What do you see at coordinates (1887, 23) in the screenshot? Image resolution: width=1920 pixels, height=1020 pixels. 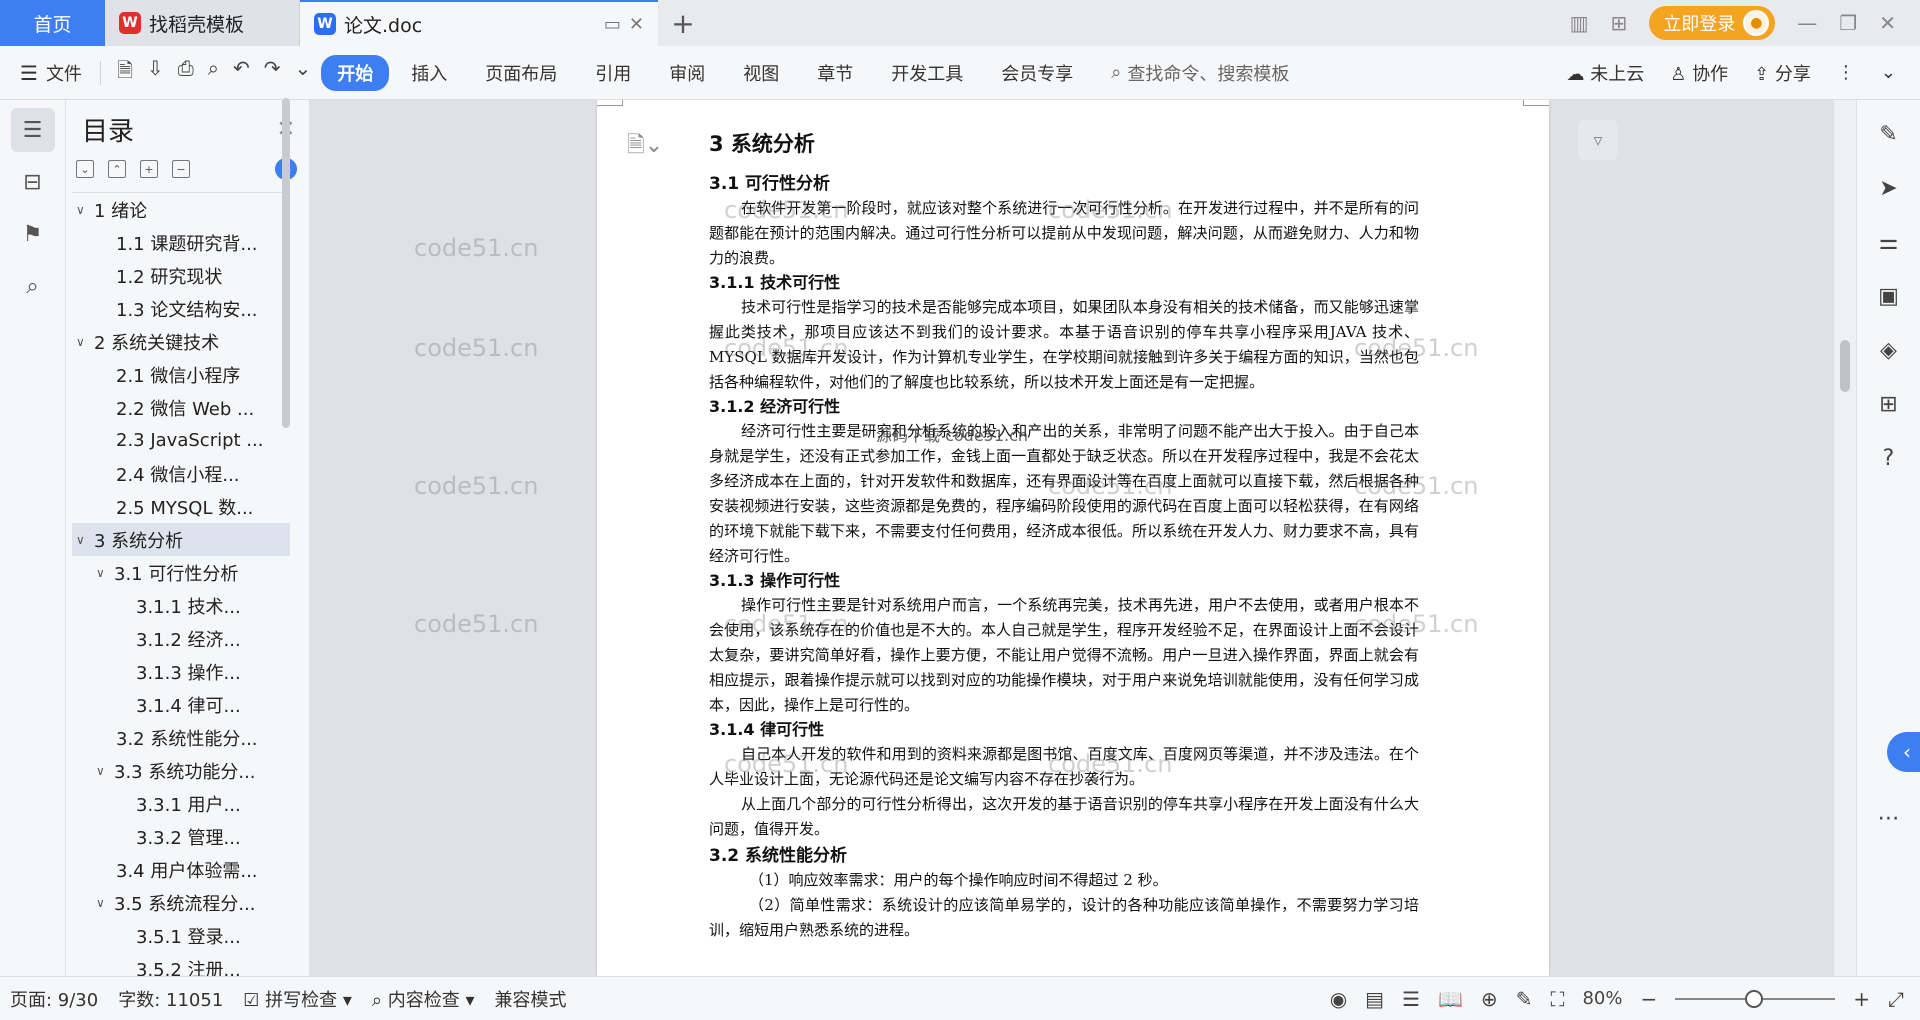 I see `window-close-icon: ✕` at bounding box center [1887, 23].